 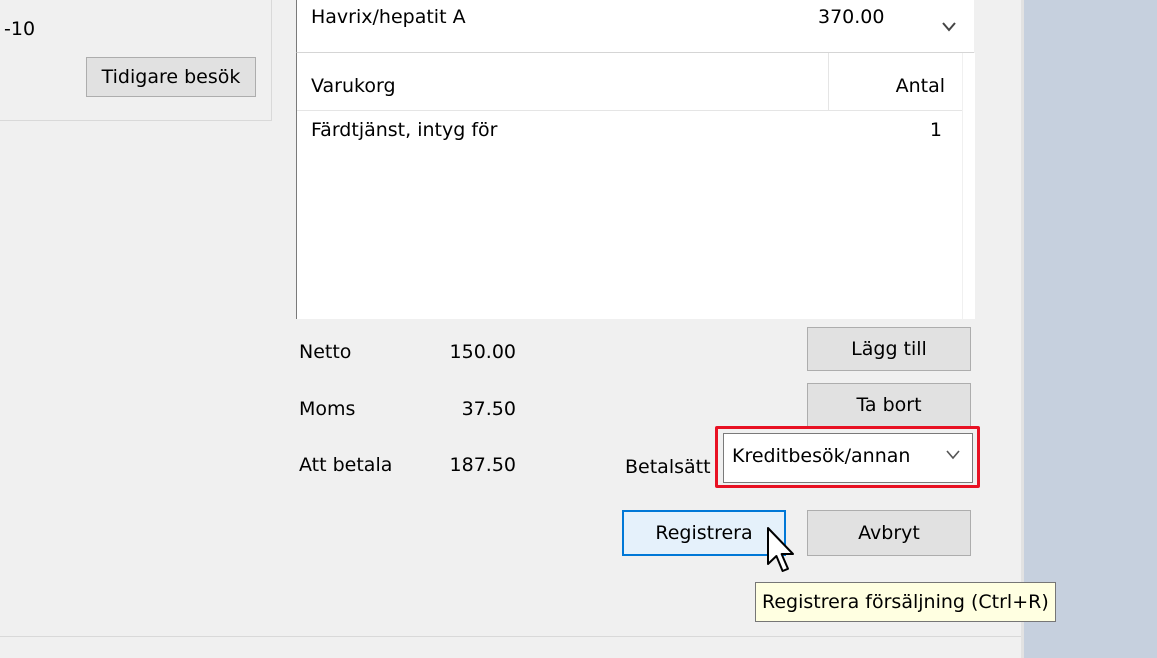 I want to click on moms-value: 37.50, so click(x=488, y=409).